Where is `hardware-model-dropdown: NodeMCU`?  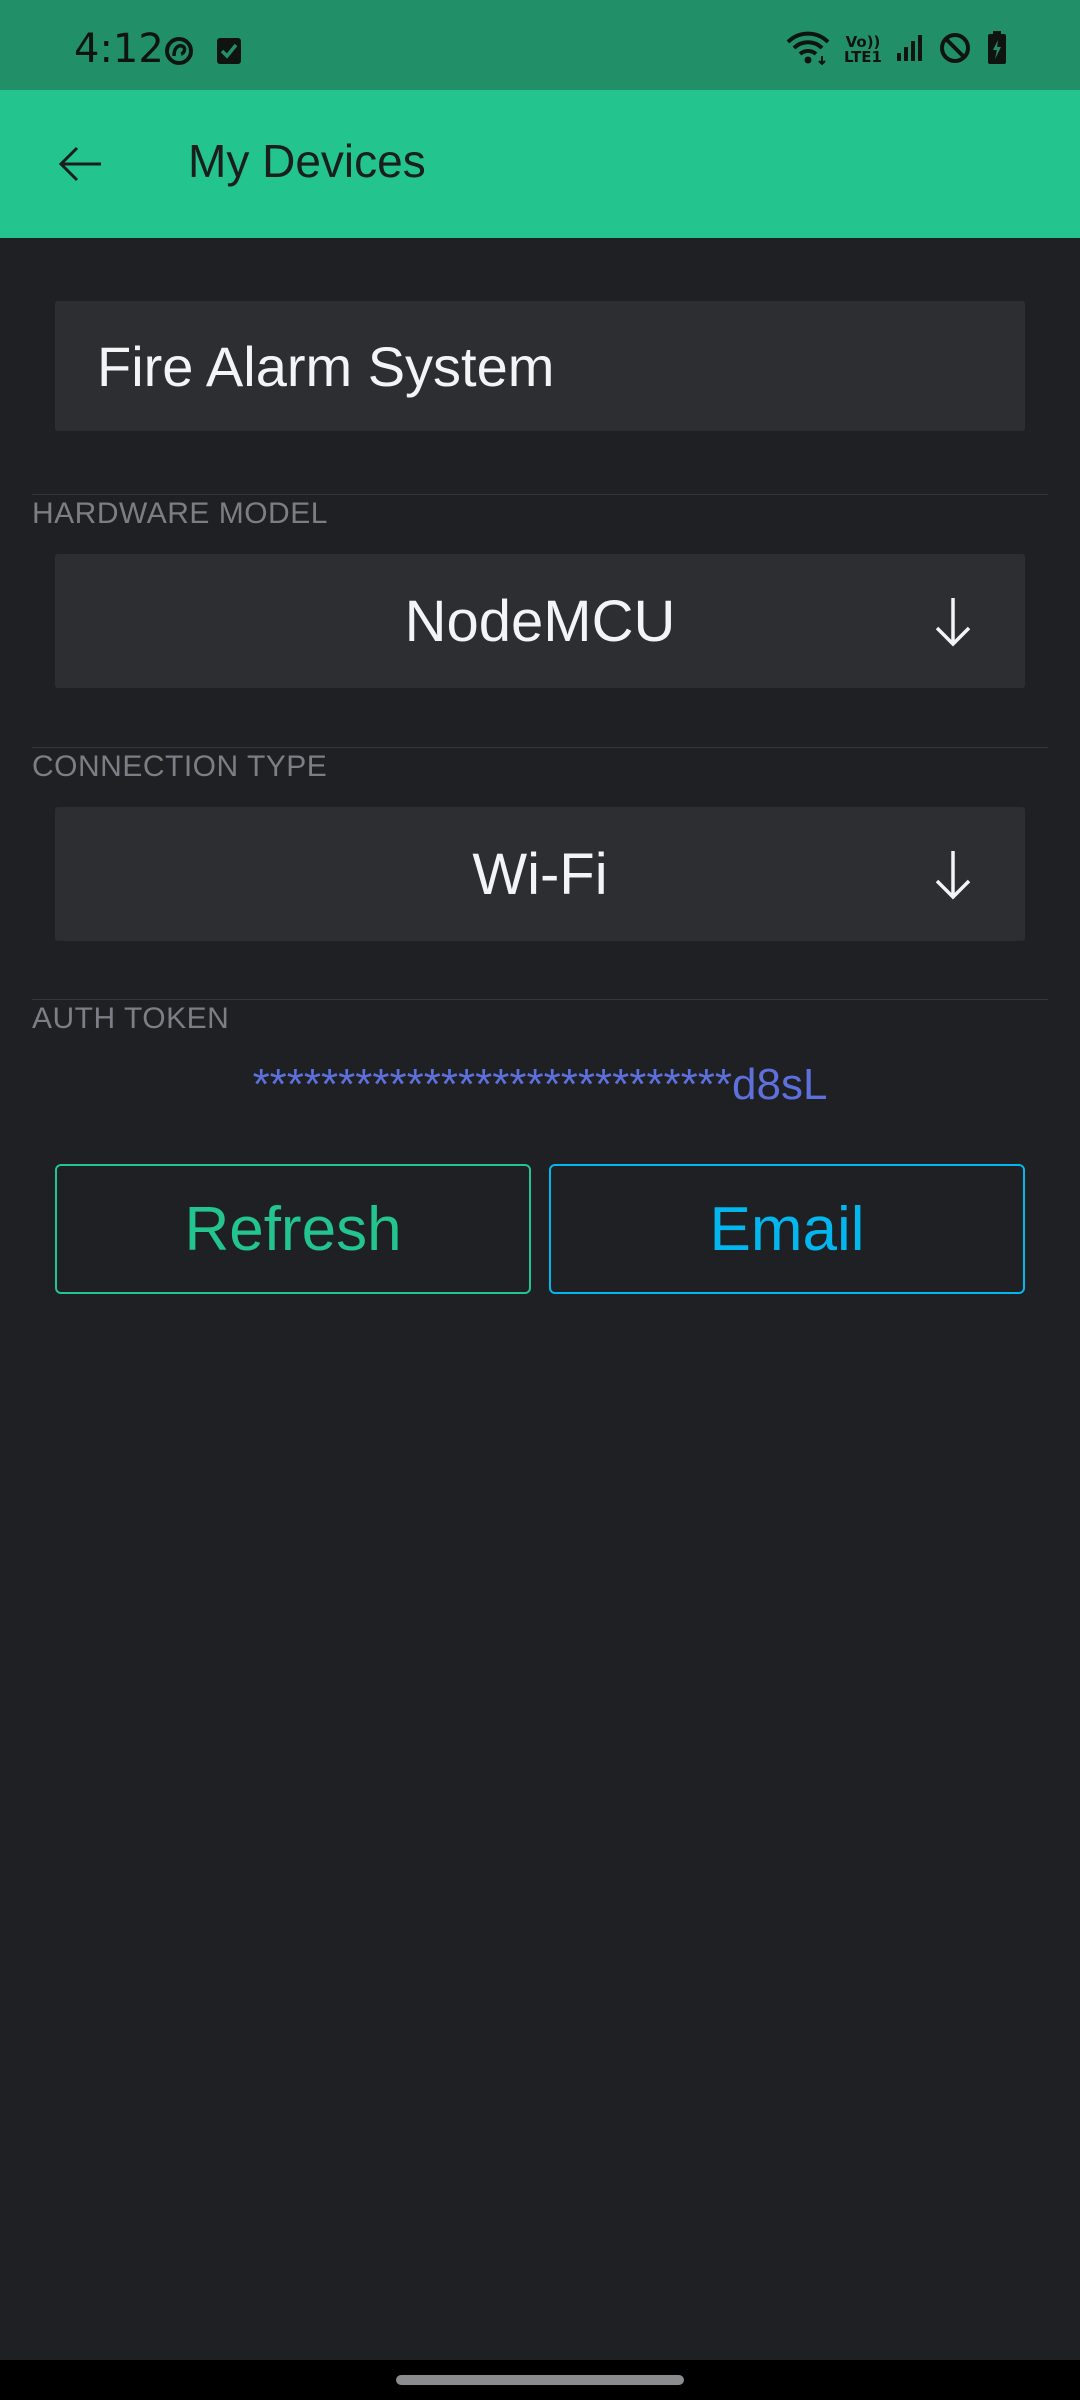 hardware-model-dropdown: NodeMCU is located at coordinates (540, 621).